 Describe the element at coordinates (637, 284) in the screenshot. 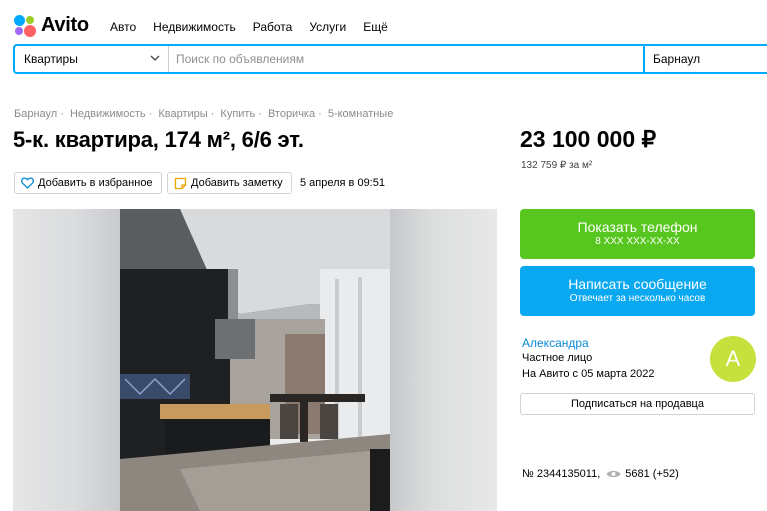

I see `write-message-label: Написать сообщение` at that location.